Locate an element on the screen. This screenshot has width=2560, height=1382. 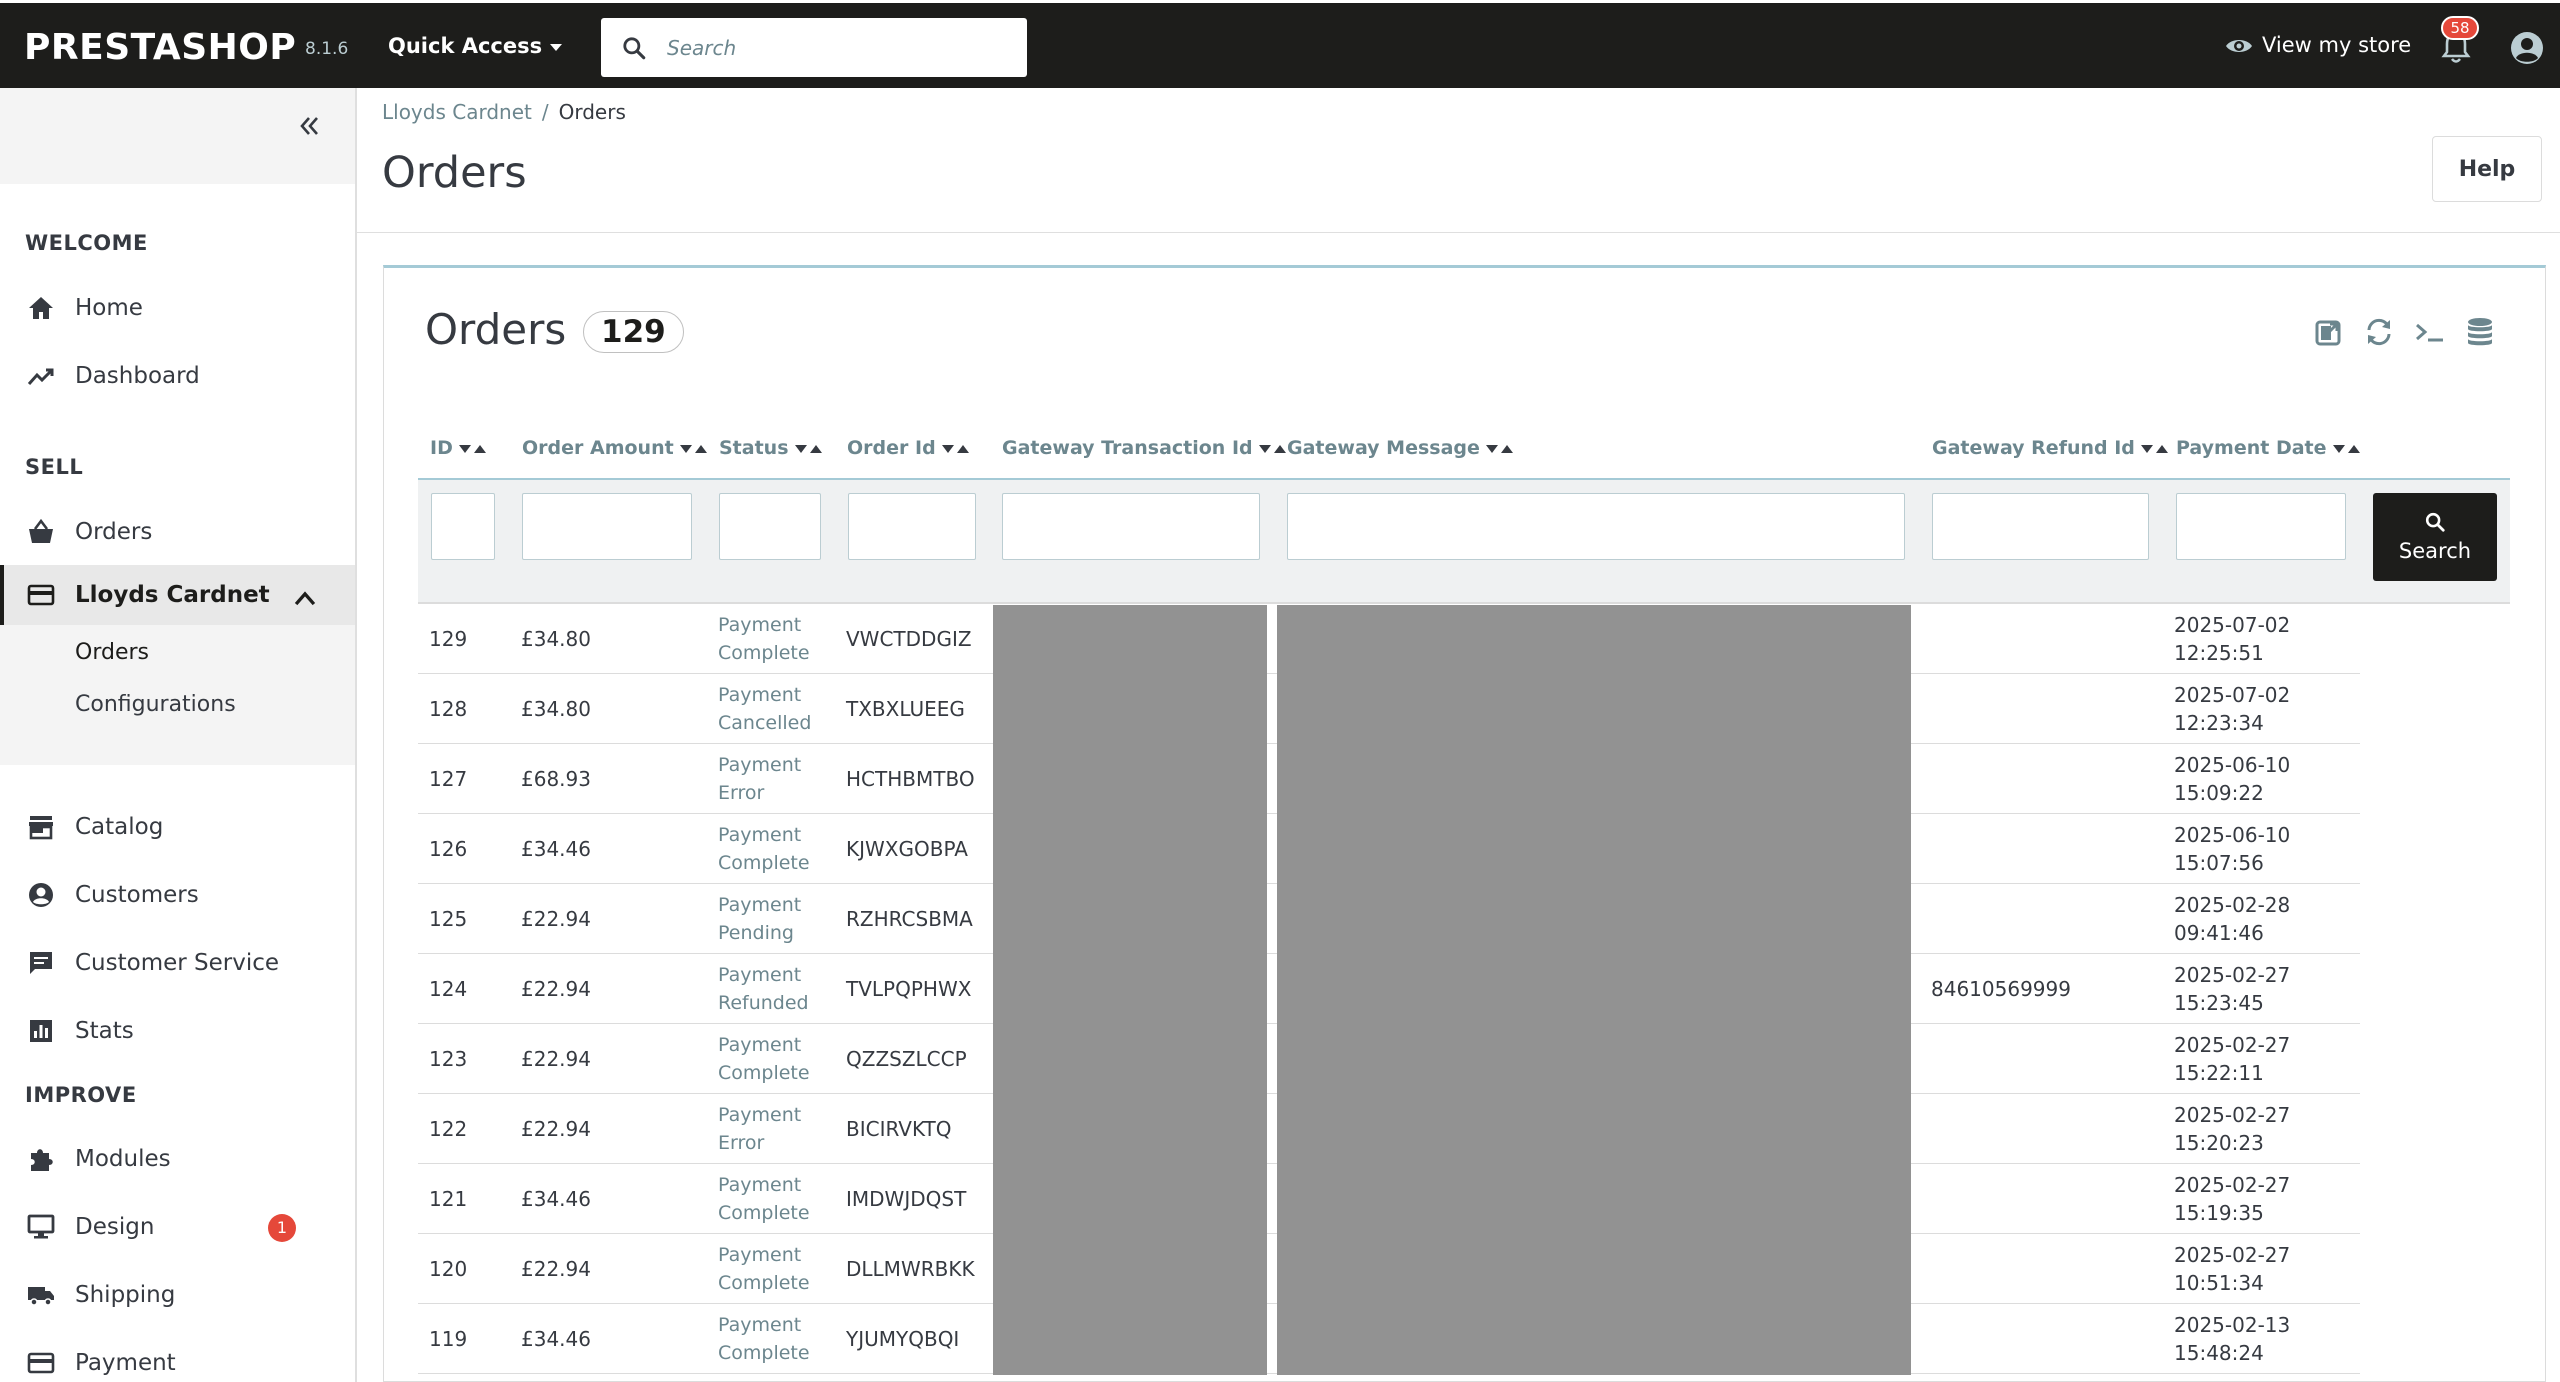
double-chevron-left-icon is located at coordinates (309, 126).